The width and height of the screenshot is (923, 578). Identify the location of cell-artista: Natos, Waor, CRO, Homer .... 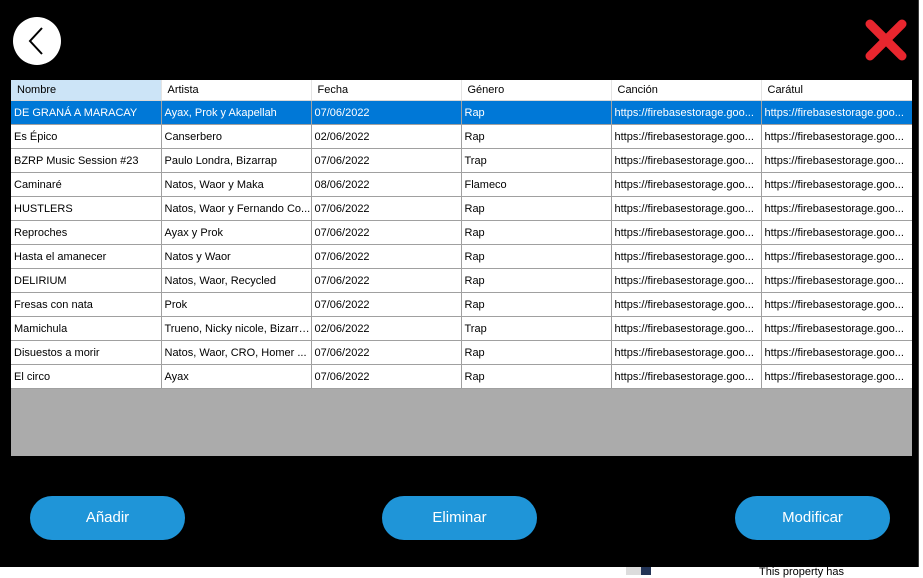
(236, 352).